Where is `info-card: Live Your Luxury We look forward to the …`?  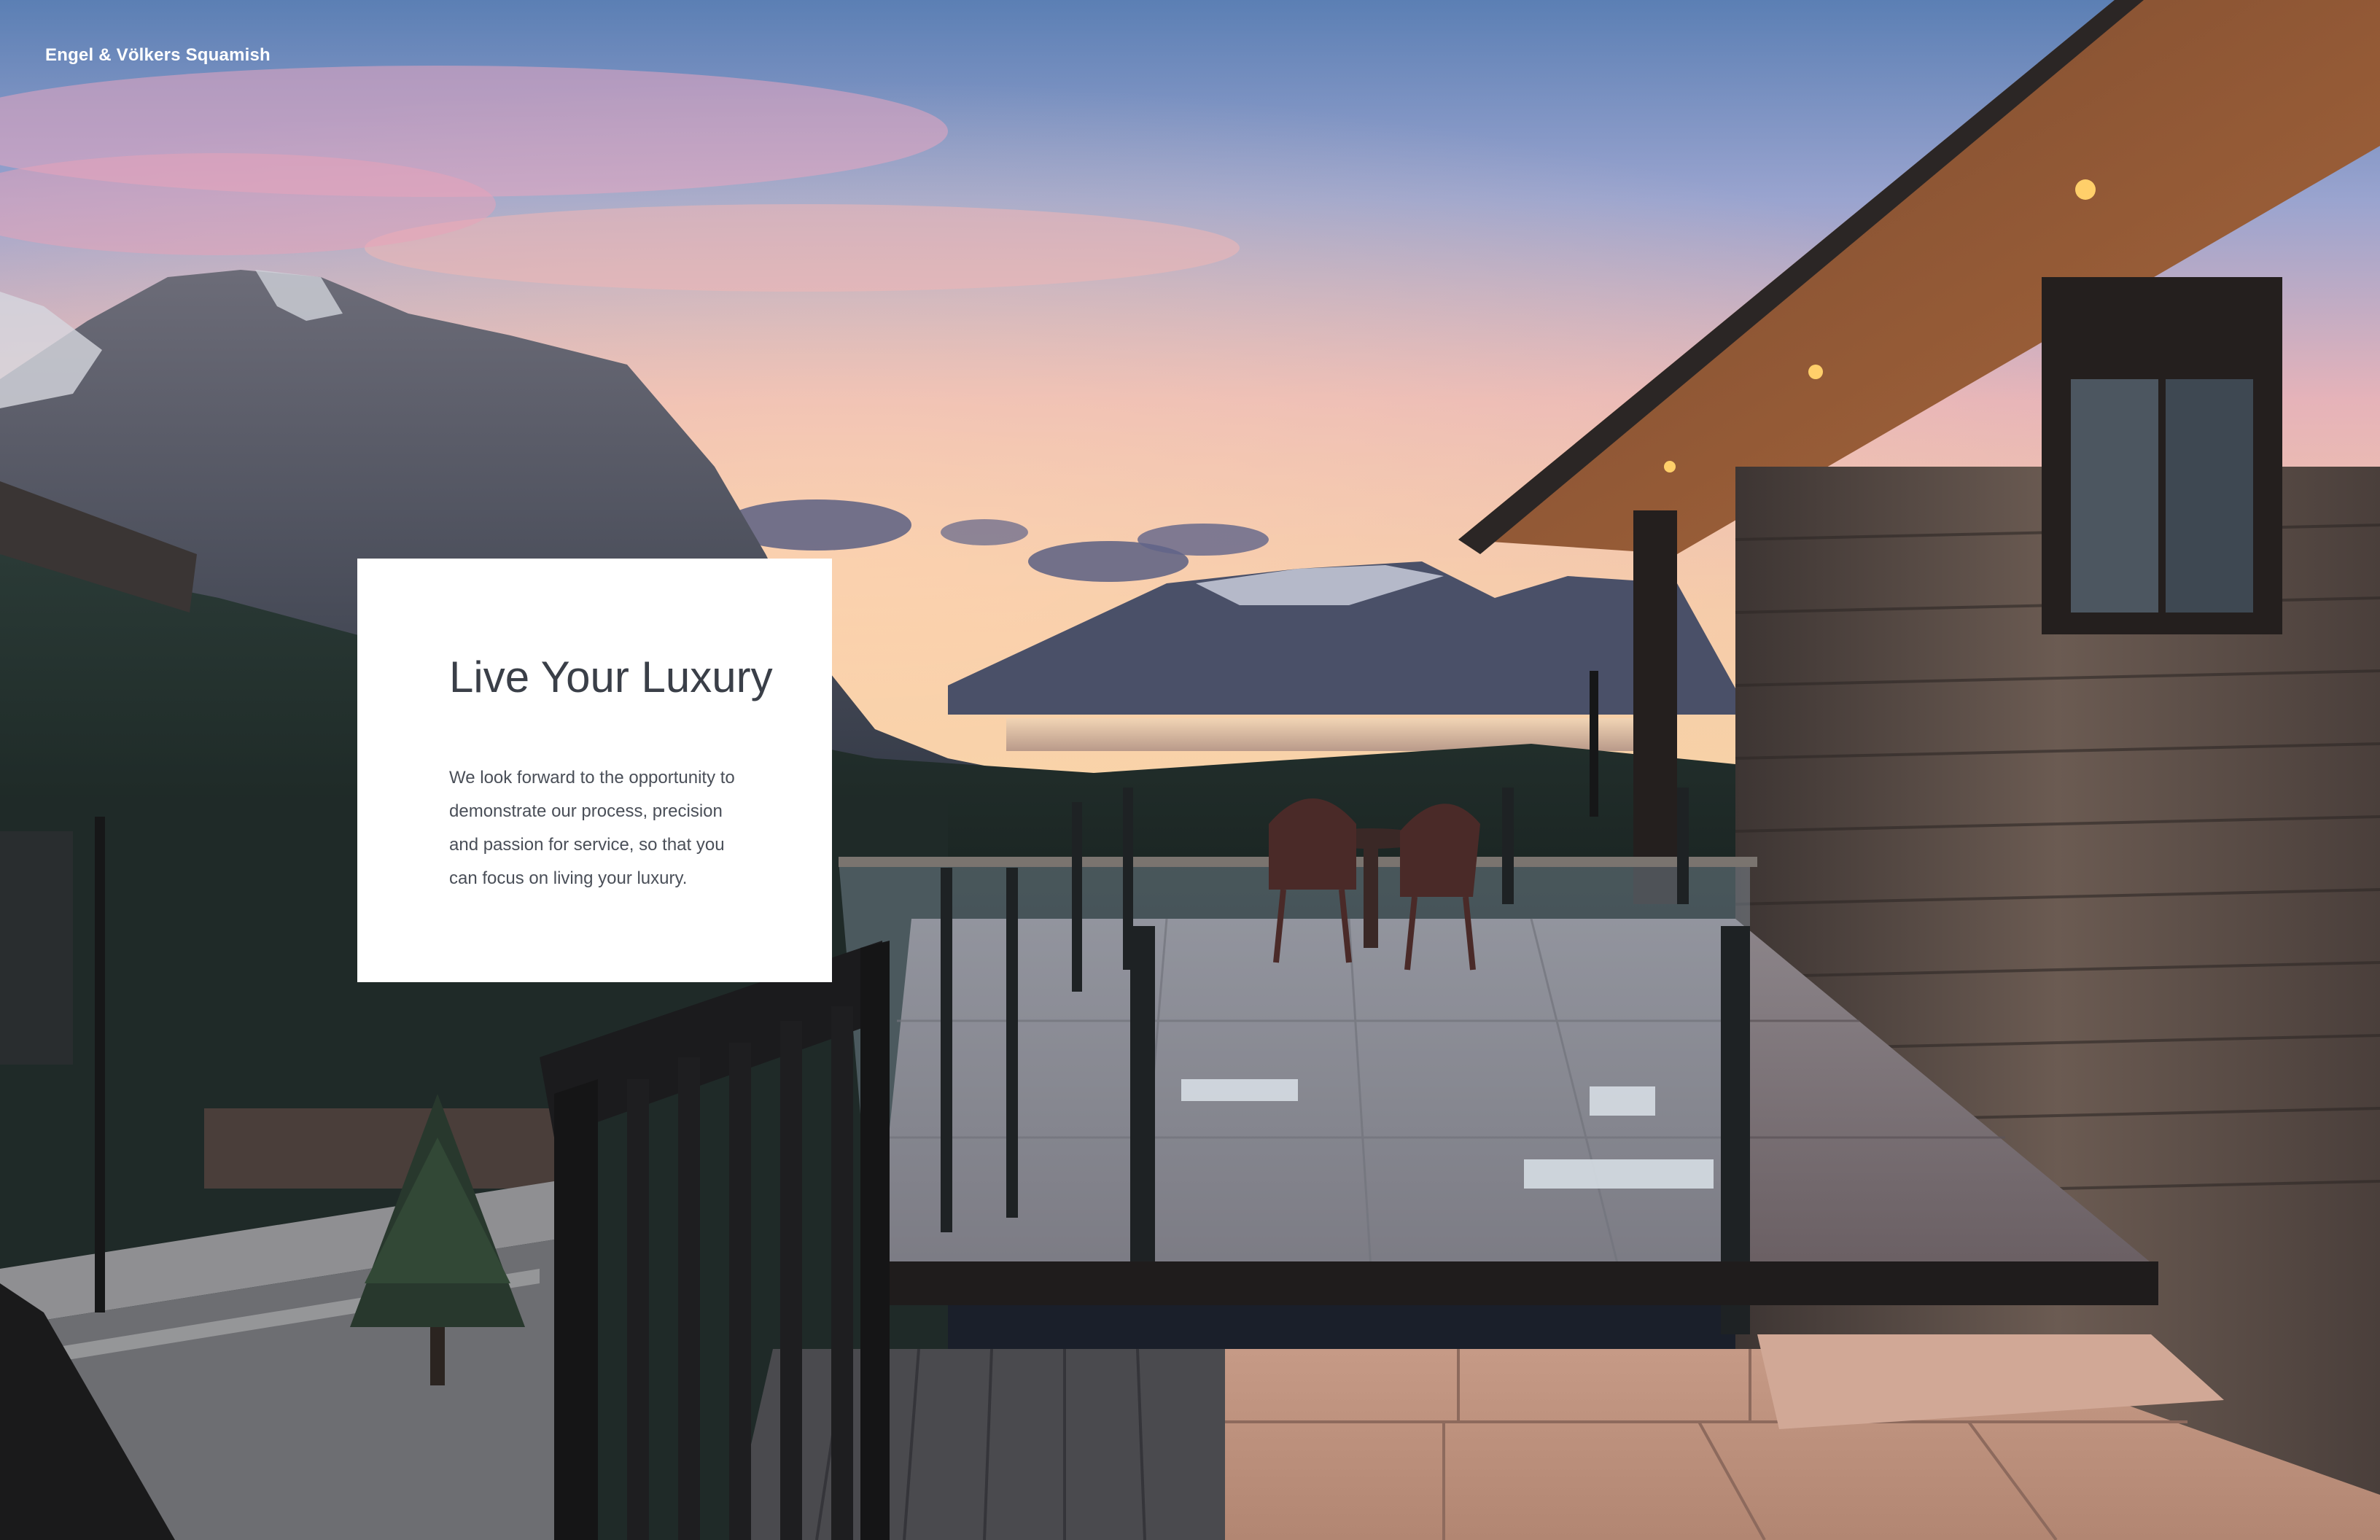 info-card: Live Your Luxury We look forward to the … is located at coordinates (594, 770).